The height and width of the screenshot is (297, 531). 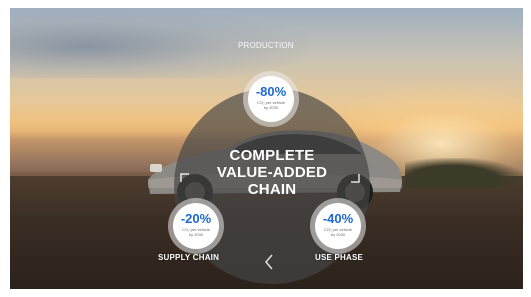 I want to click on production-percent: -80%, so click(x=271, y=91).